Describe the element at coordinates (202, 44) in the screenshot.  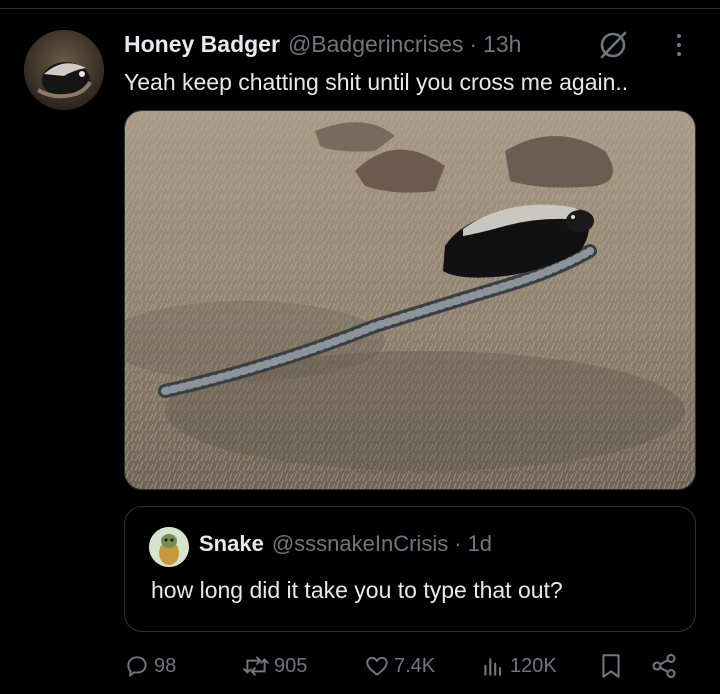
I see `author-name: Honey Badger` at that location.